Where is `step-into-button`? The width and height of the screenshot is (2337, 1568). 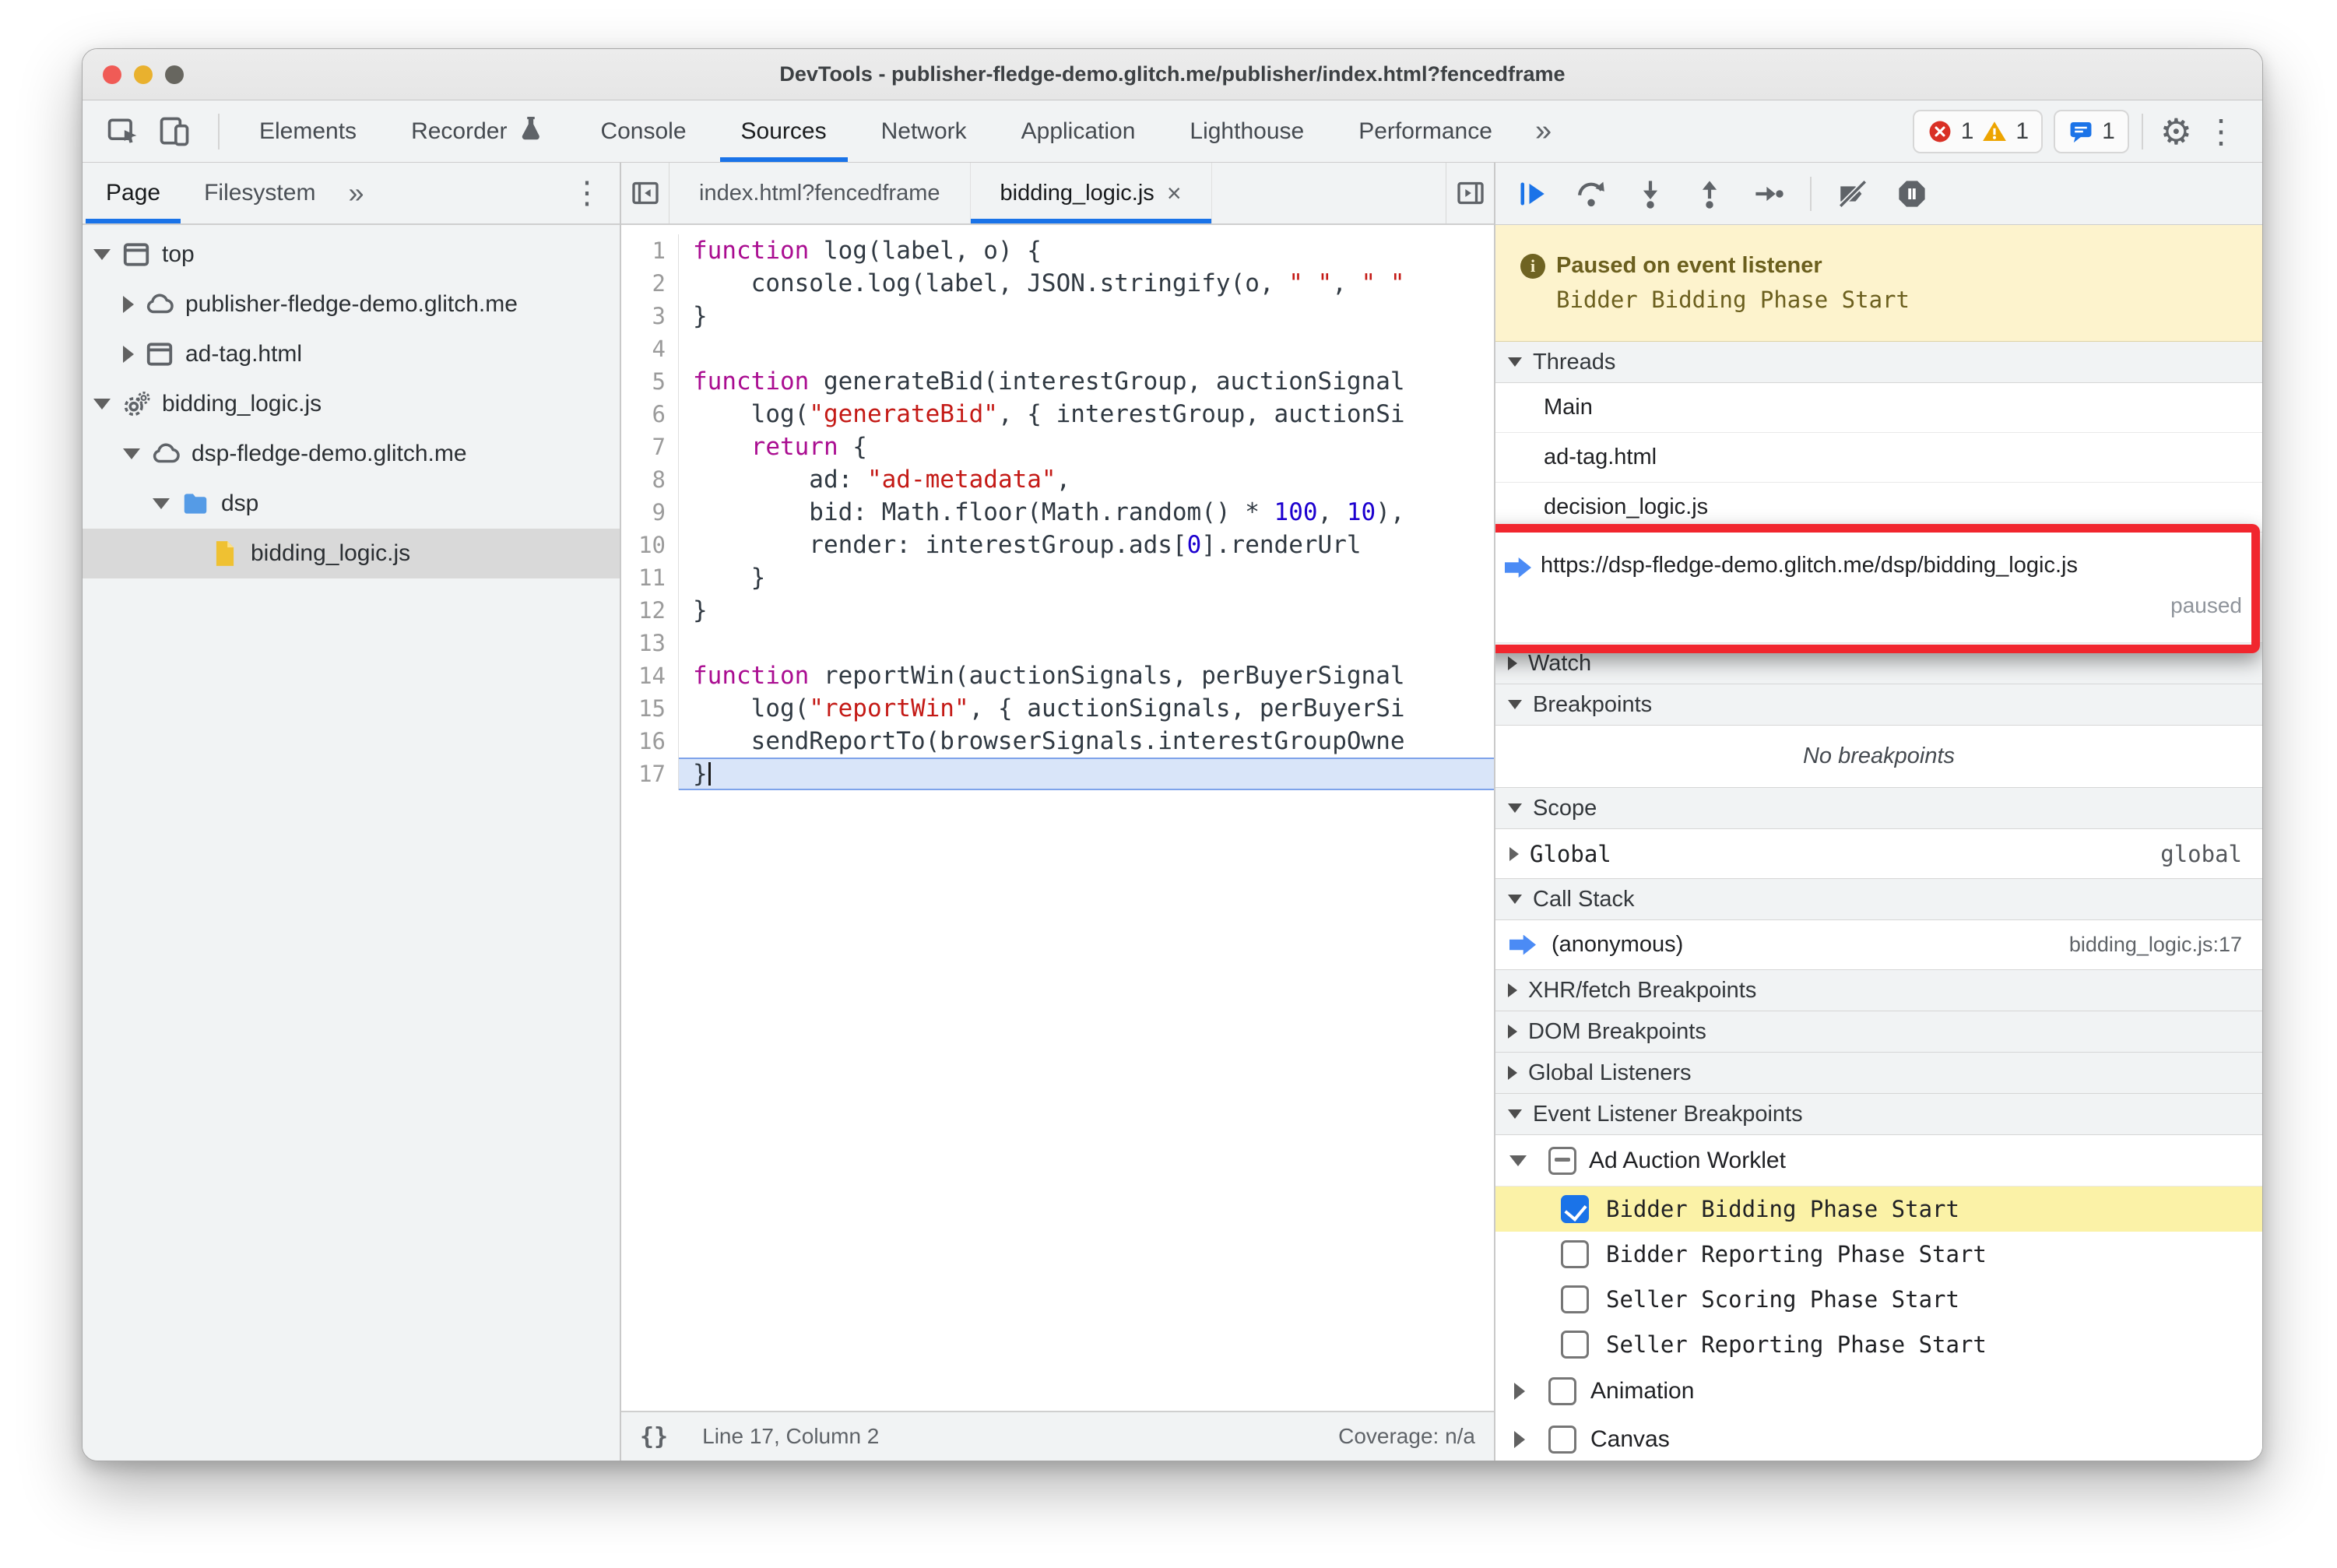
step-into-button is located at coordinates (1650, 194).